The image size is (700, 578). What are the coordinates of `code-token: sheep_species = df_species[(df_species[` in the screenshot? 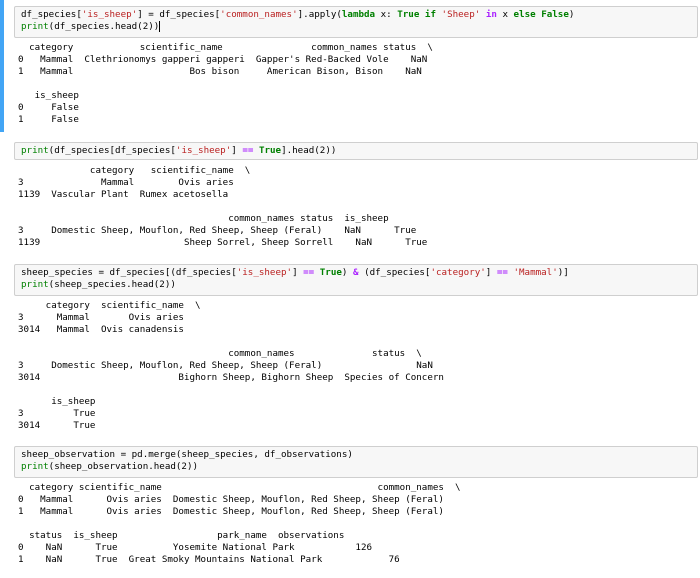 It's located at (129, 272).